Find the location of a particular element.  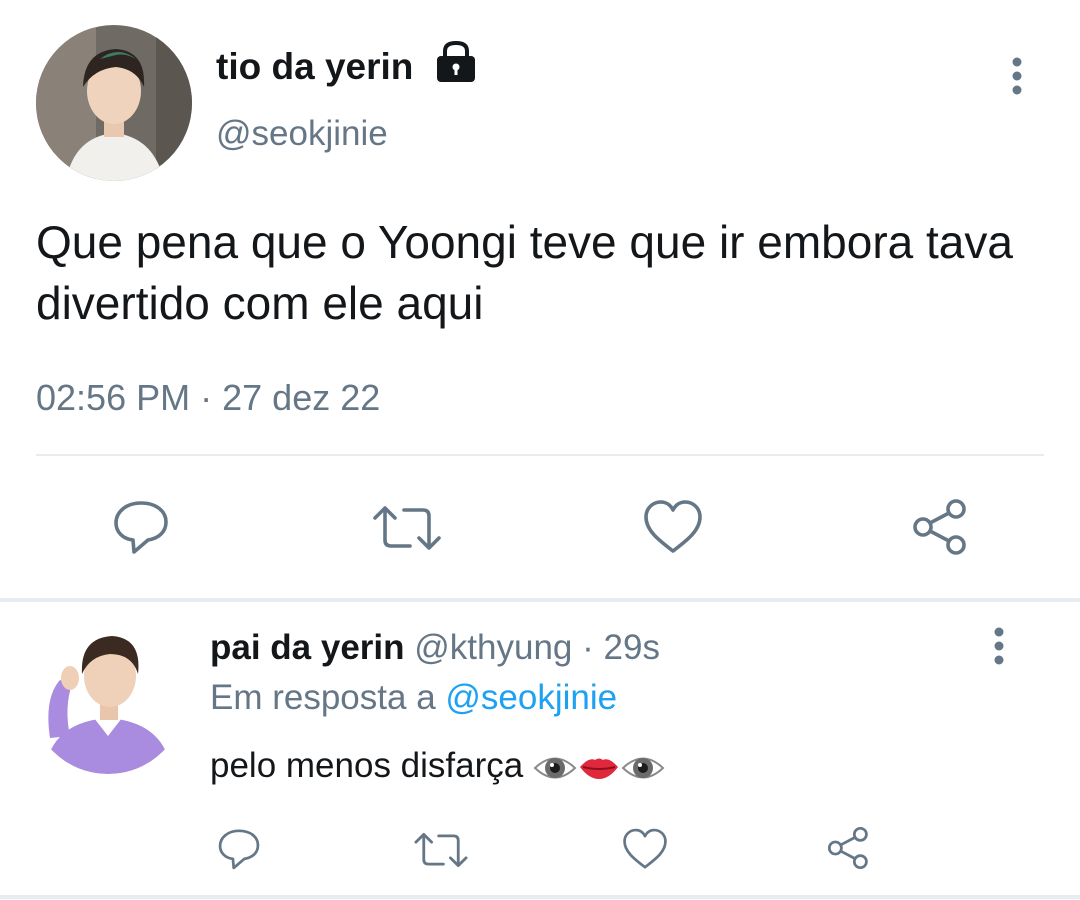

reply-time: 29s is located at coordinates (632, 647).